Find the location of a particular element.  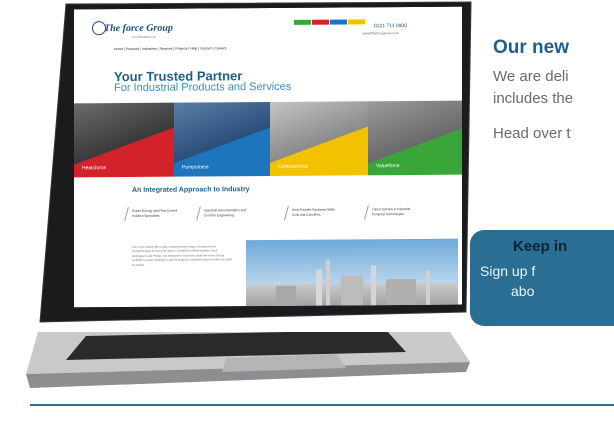

refinery-photo is located at coordinates (352, 273).